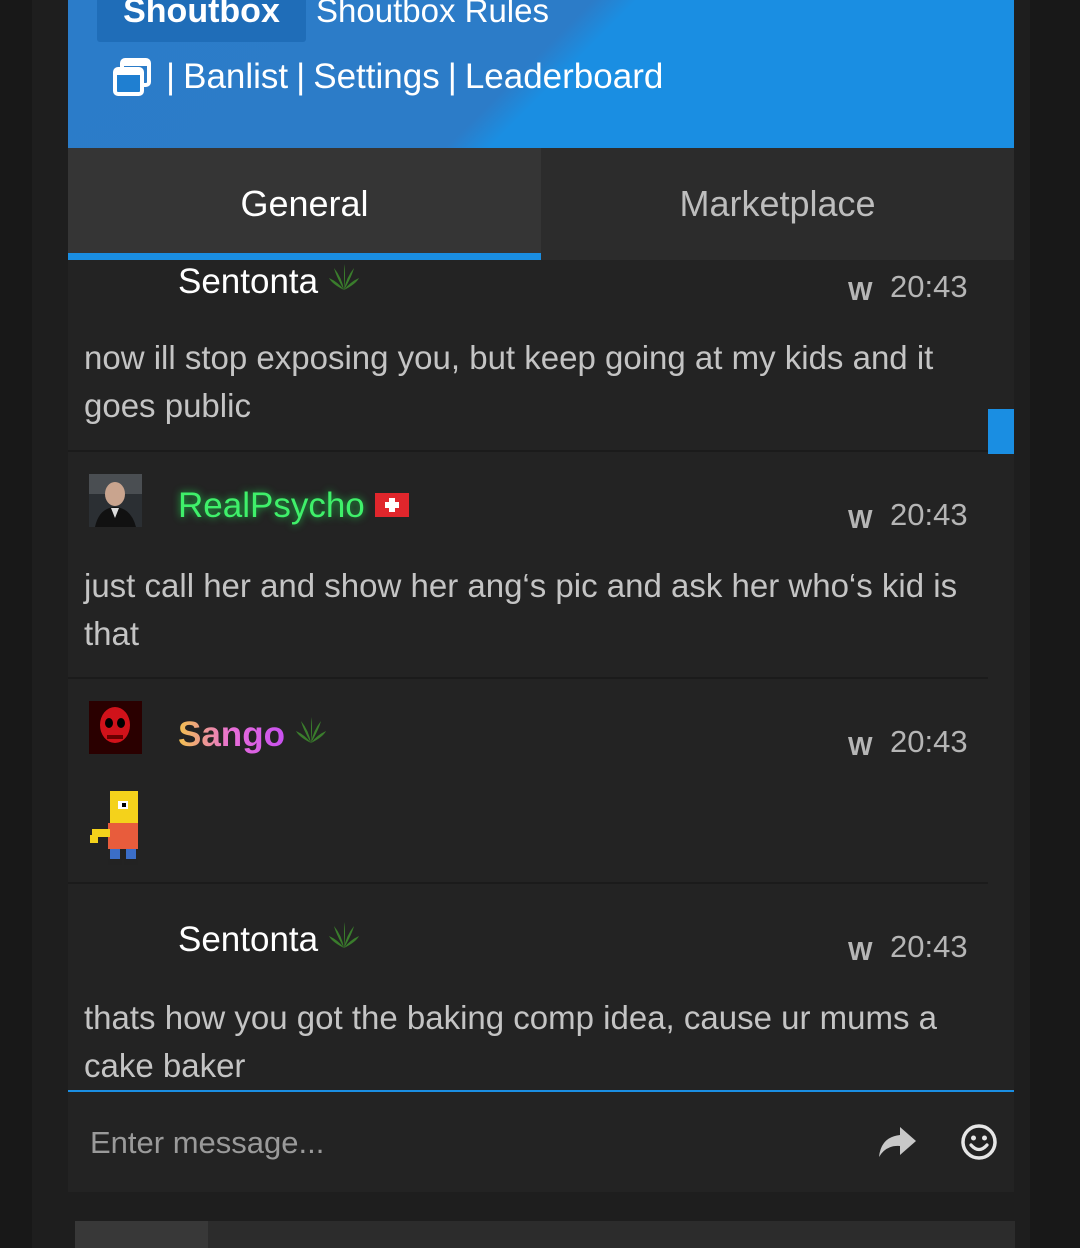 This screenshot has width=1080, height=1248. I want to click on swiss-flag-icon, so click(391, 506).